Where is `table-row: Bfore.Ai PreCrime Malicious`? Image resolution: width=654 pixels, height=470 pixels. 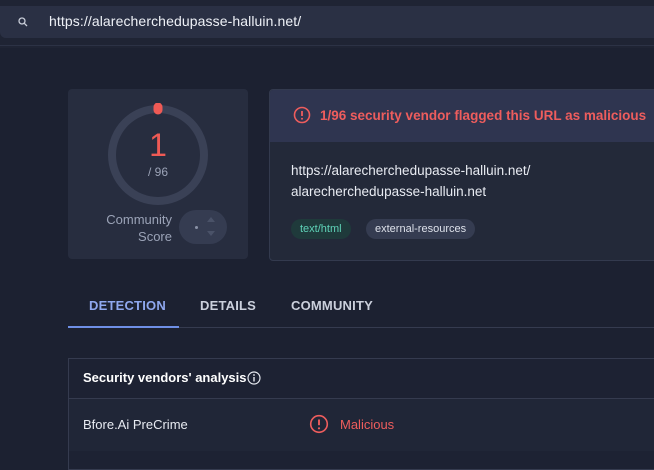
table-row: Bfore.Ai PreCrime Malicious is located at coordinates (361, 425).